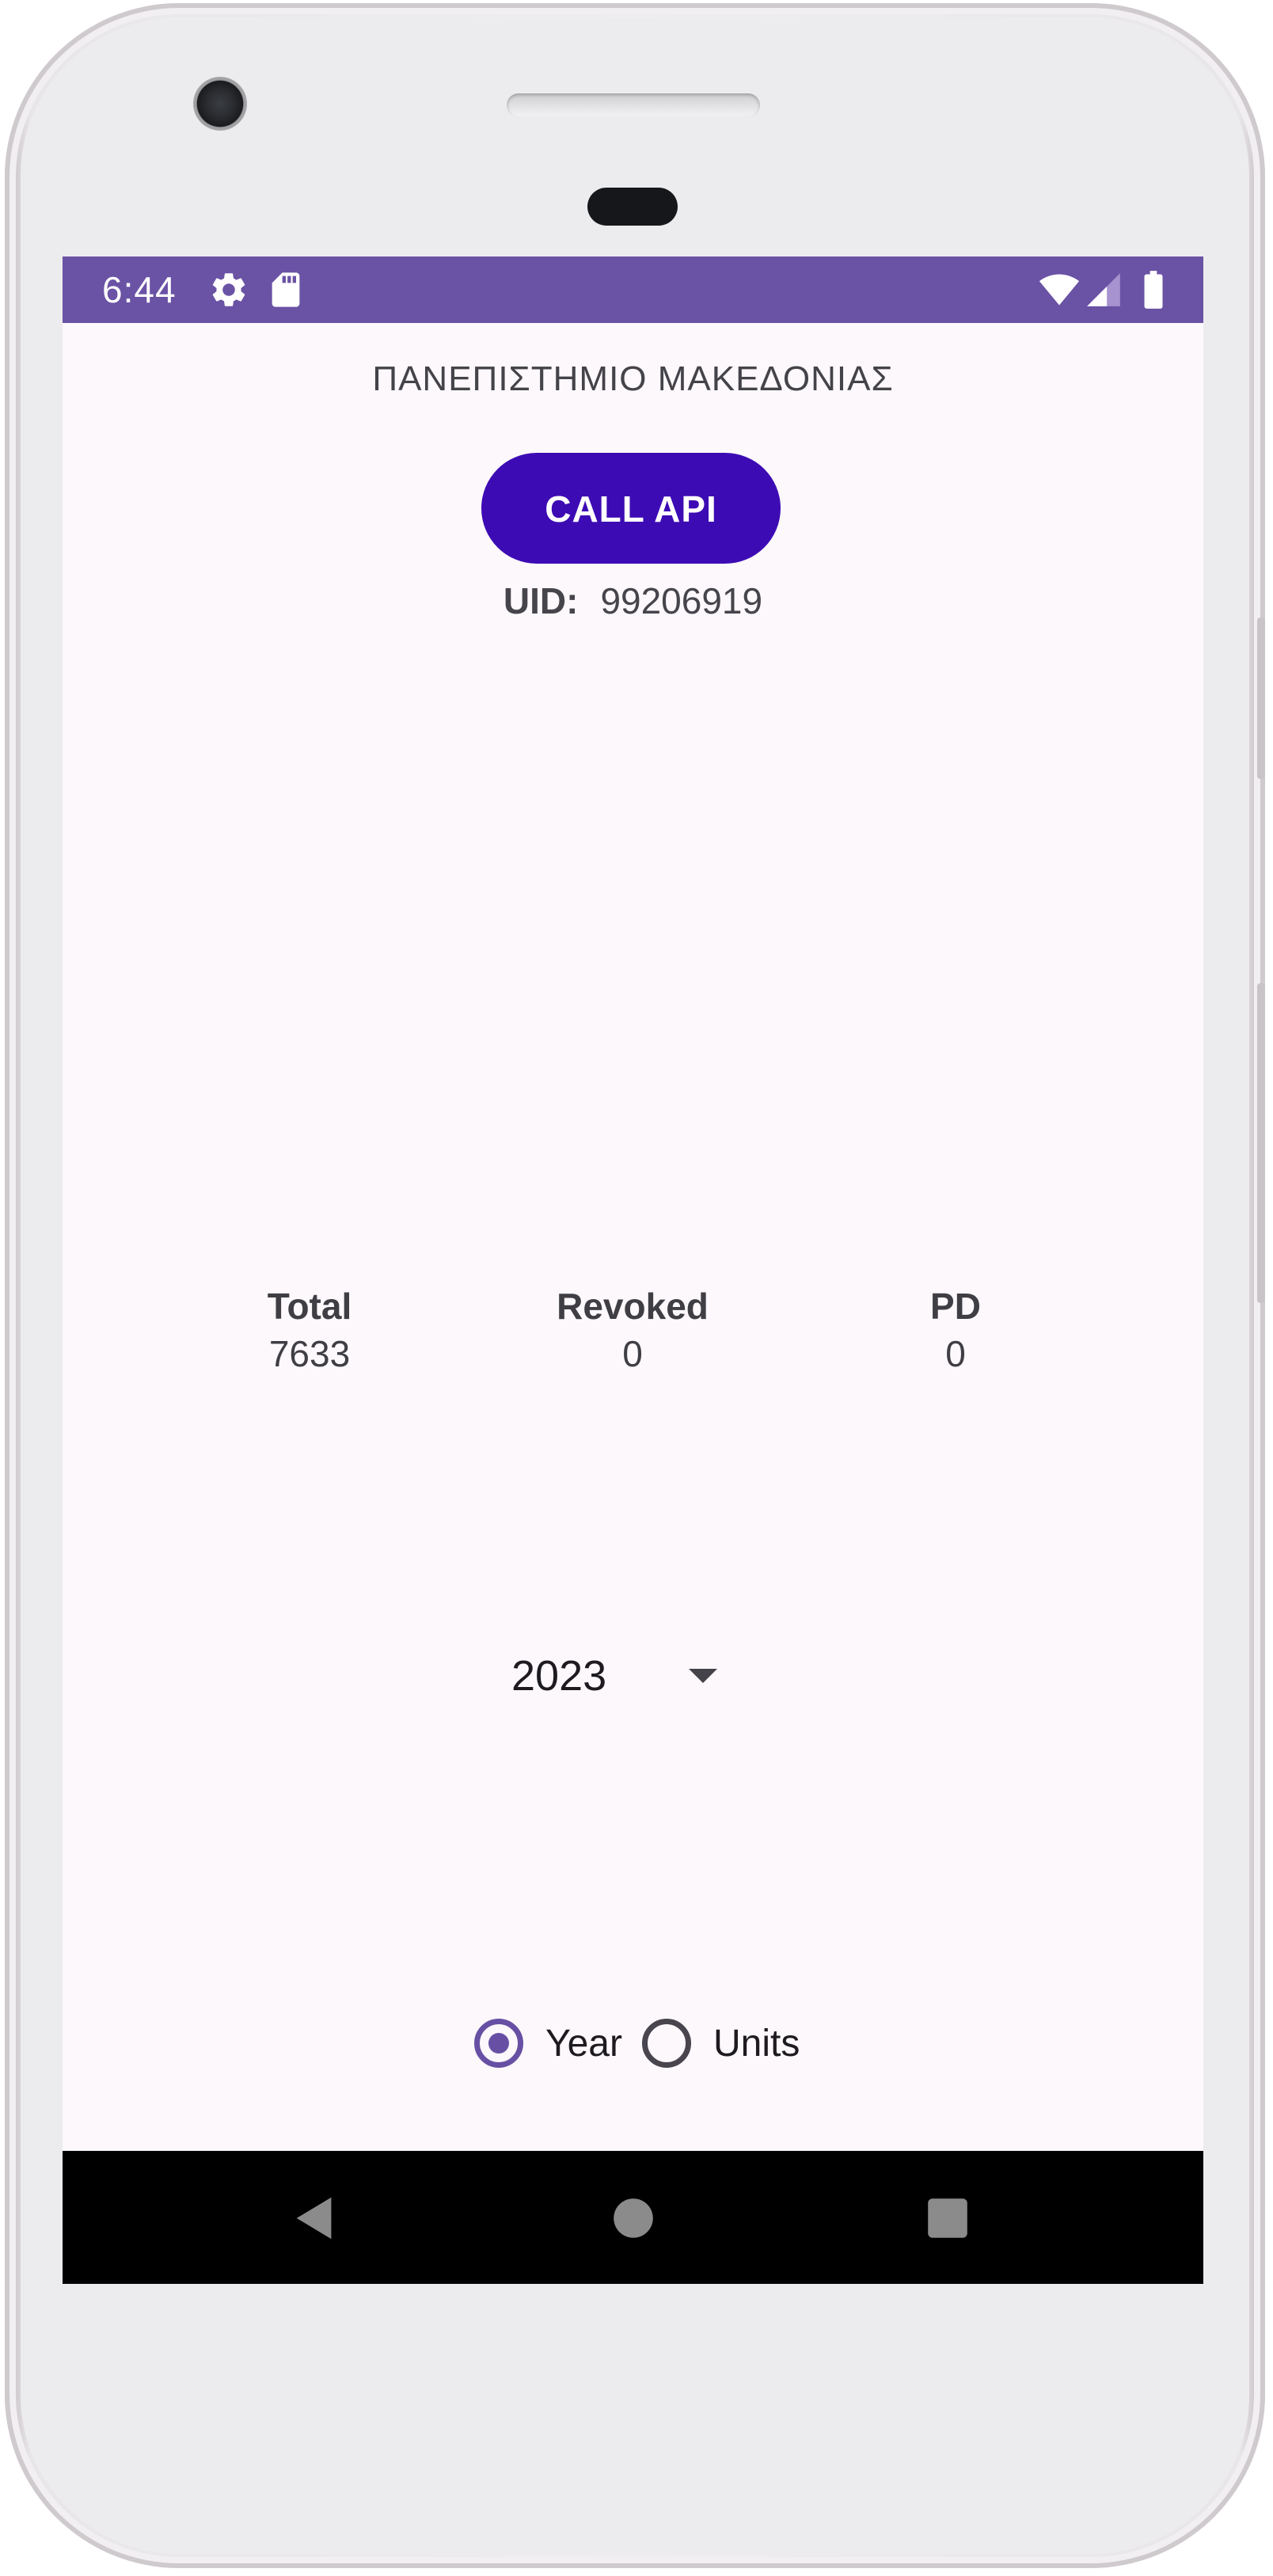 This screenshot has width=1273, height=2576. What do you see at coordinates (633, 1306) in the screenshot?
I see `stat-revoked-label: Revoked` at bounding box center [633, 1306].